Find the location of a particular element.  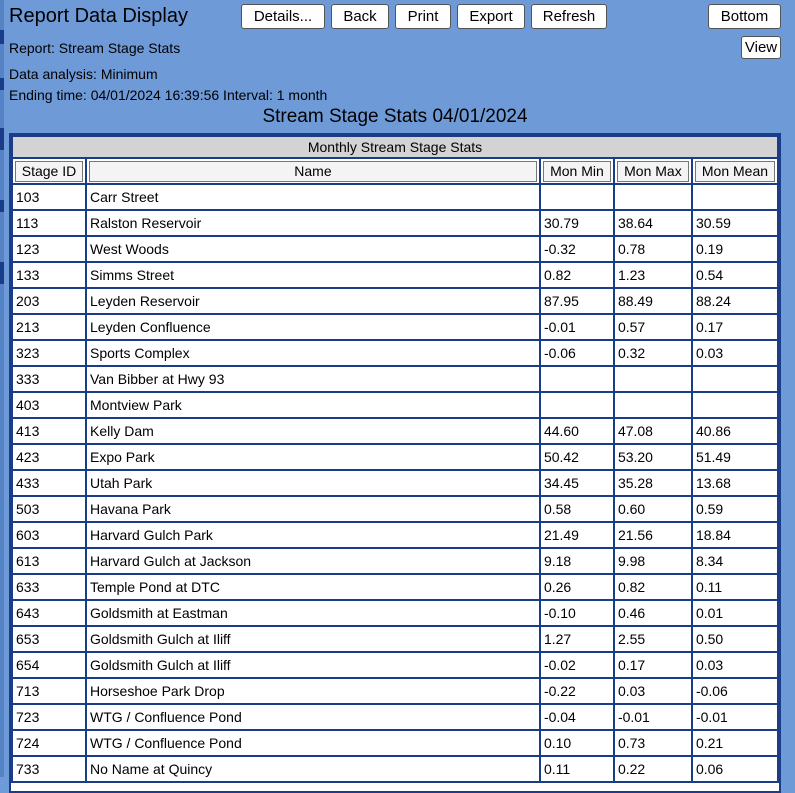

name-cell: Utah Park is located at coordinates (313, 483).